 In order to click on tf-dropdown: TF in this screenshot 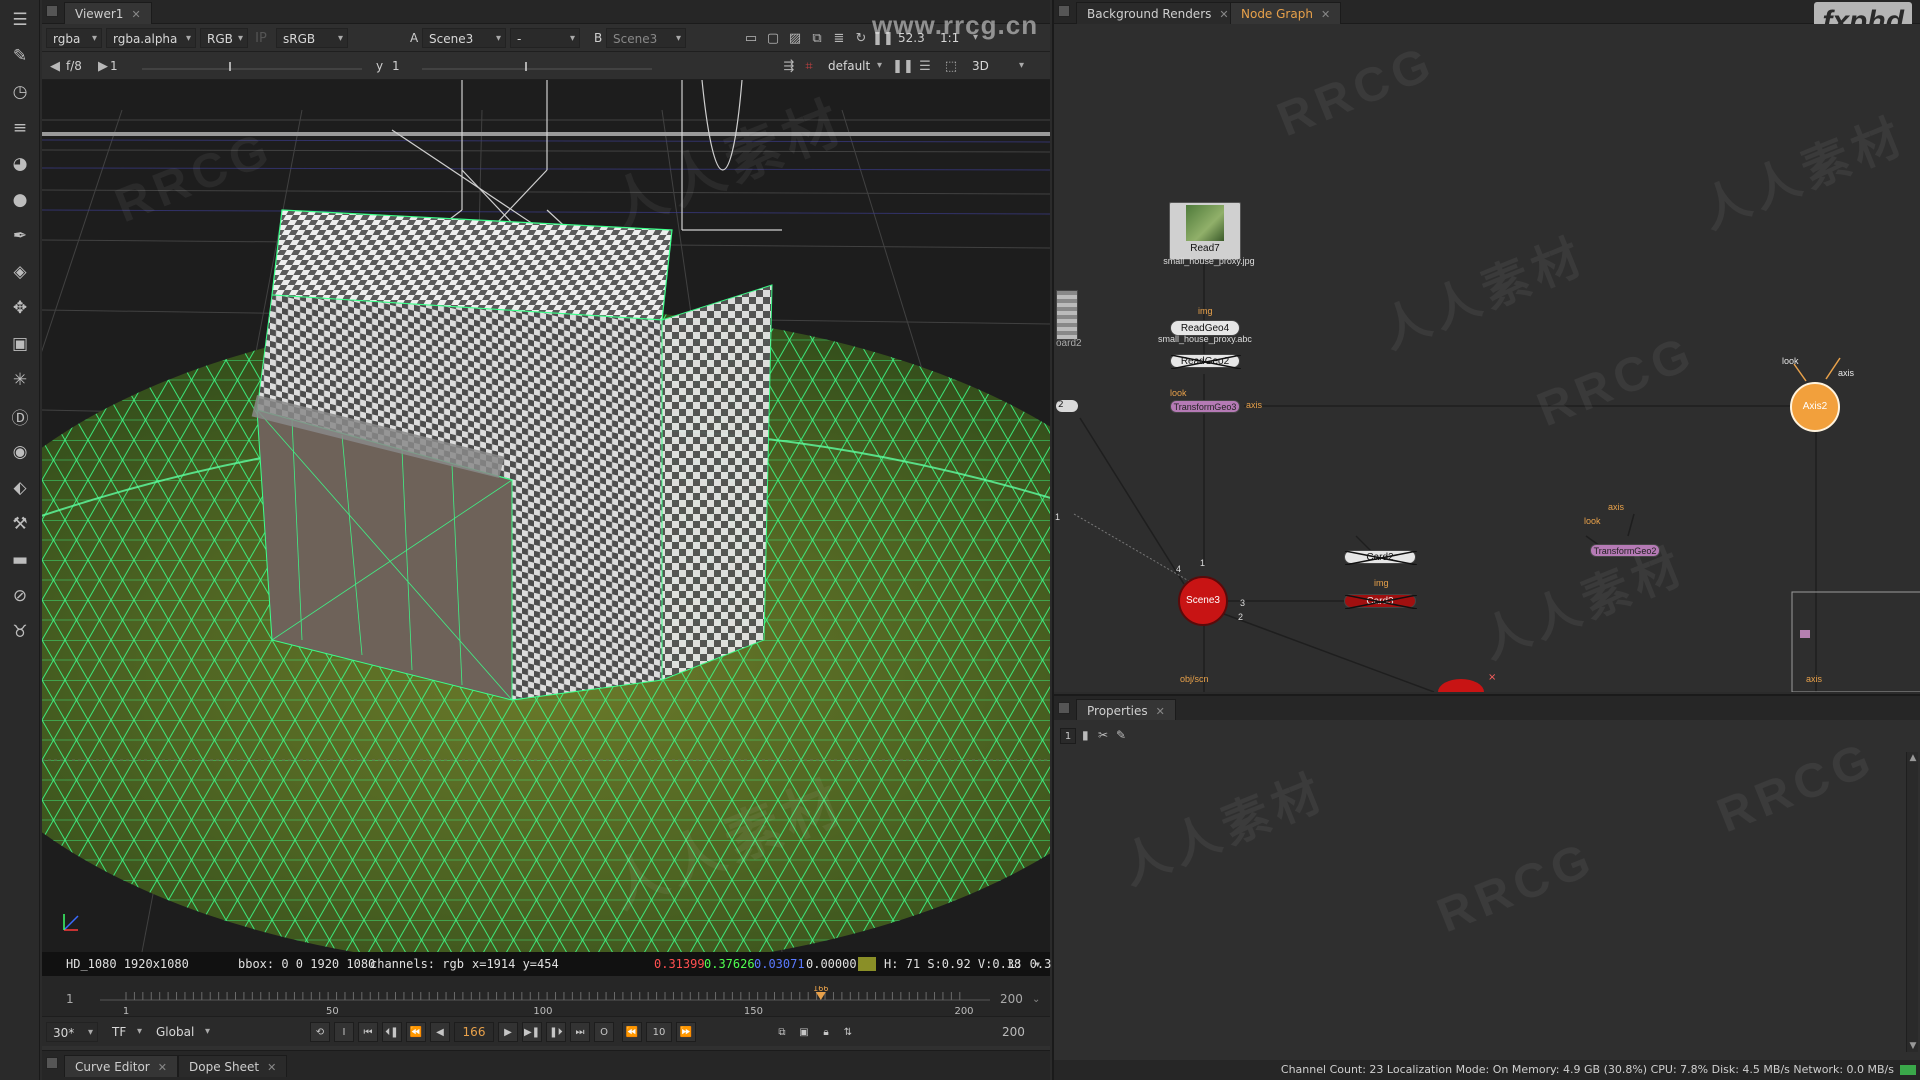, I will do `click(126, 1032)`.